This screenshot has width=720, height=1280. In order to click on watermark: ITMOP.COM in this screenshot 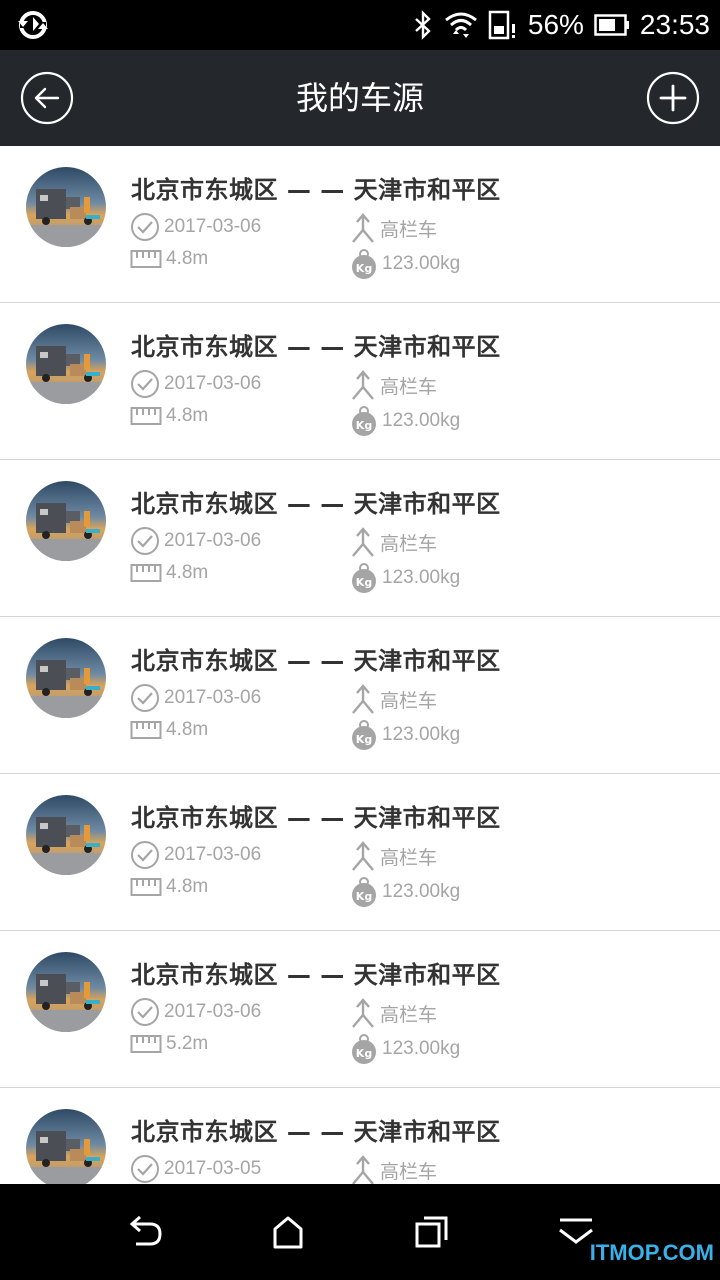, I will do `click(651, 1252)`.